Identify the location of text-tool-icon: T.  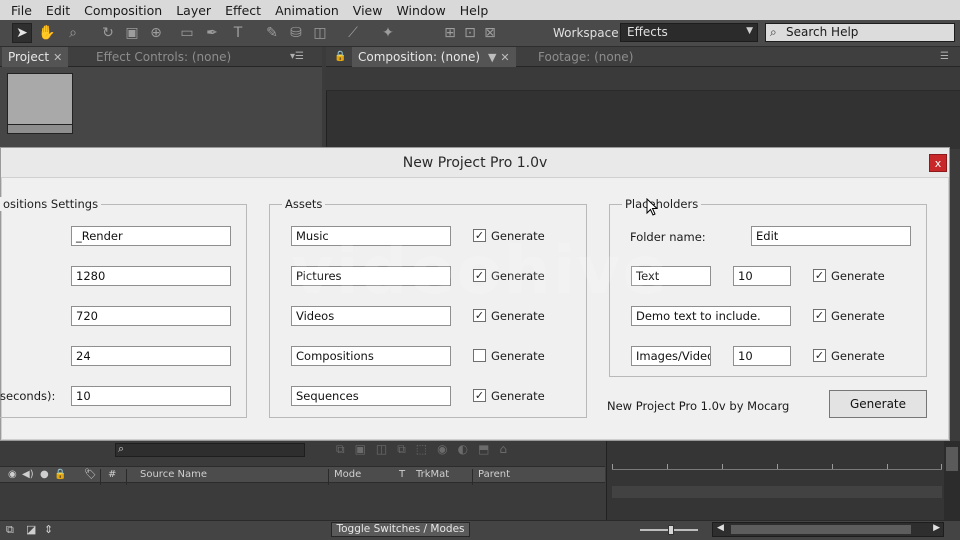
(238, 33).